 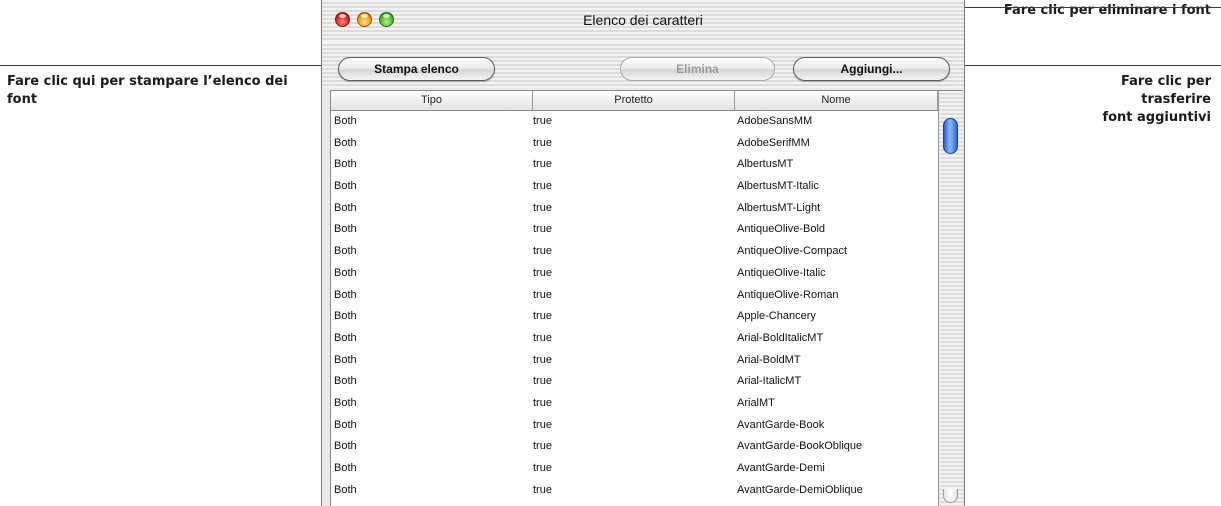 I want to click on cell-nome: AvantGarde-DemiOblique, so click(x=800, y=489).